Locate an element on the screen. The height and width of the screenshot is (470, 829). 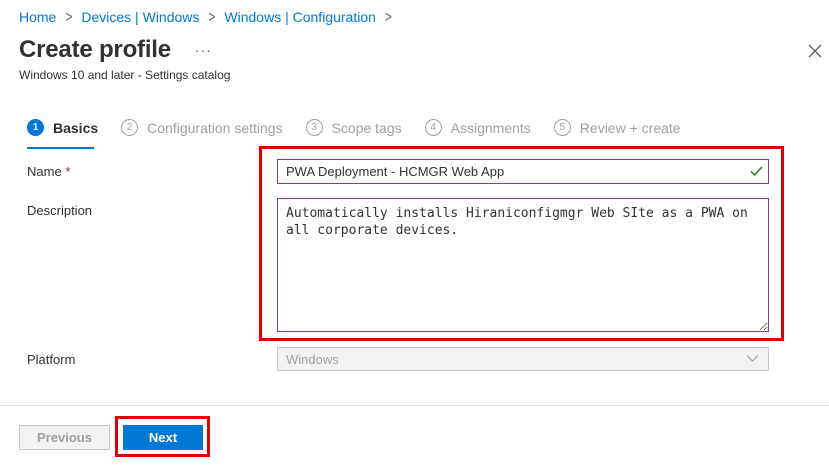
step-label: Configuration settings is located at coordinates (215, 127).